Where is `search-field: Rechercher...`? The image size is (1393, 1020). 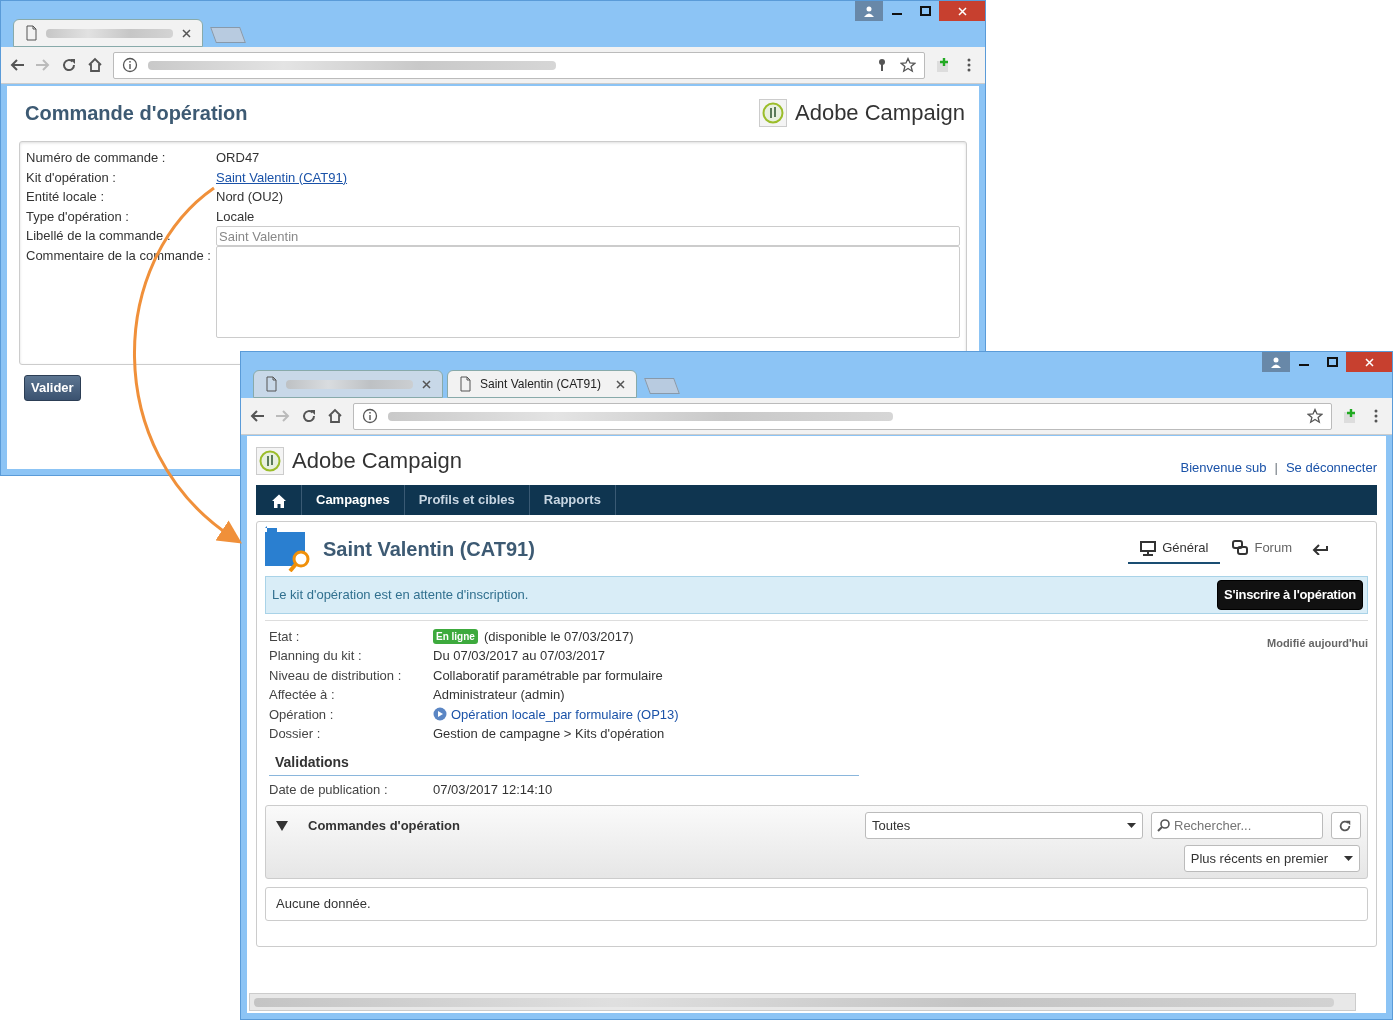 search-field: Rechercher... is located at coordinates (1237, 825).